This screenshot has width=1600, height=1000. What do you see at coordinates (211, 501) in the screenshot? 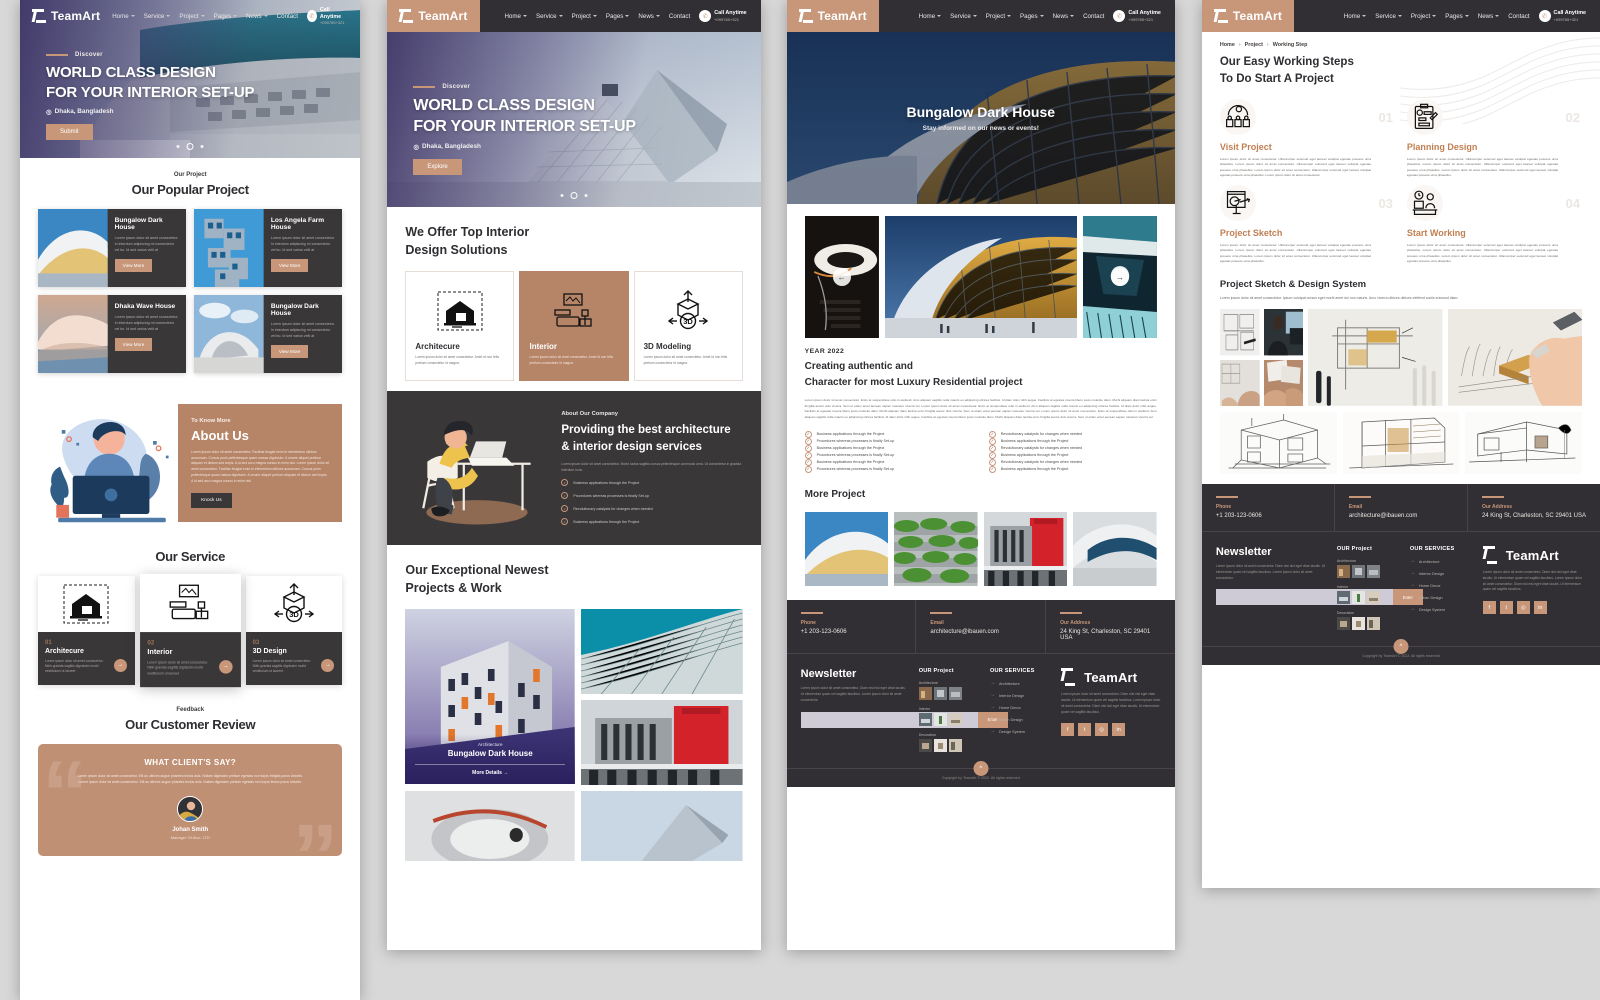
I see `knock-us-button: Knock Us` at bounding box center [211, 501].